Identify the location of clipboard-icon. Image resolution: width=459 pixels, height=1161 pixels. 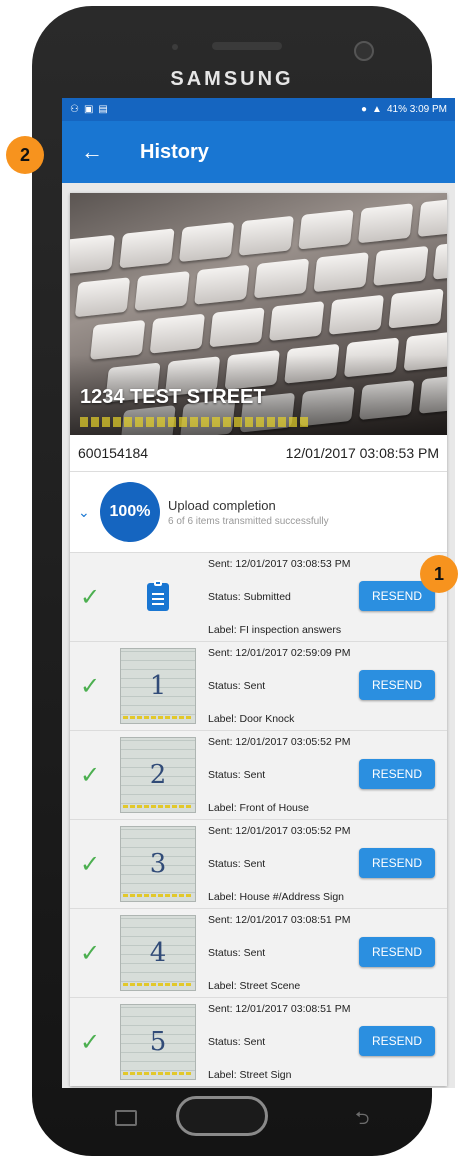
(158, 597).